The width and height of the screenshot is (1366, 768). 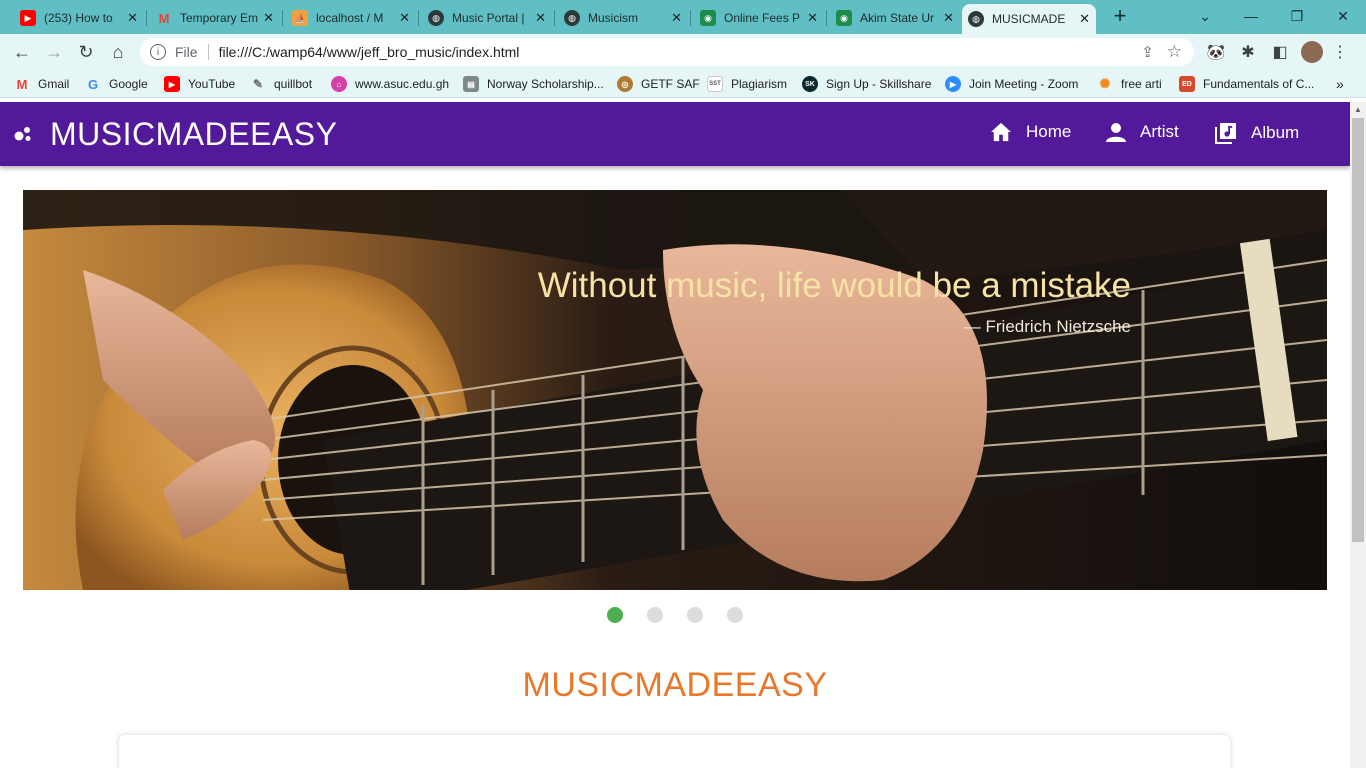 What do you see at coordinates (281, 84) in the screenshot?
I see `bookmark-quillbot: ✎ quillbot` at bounding box center [281, 84].